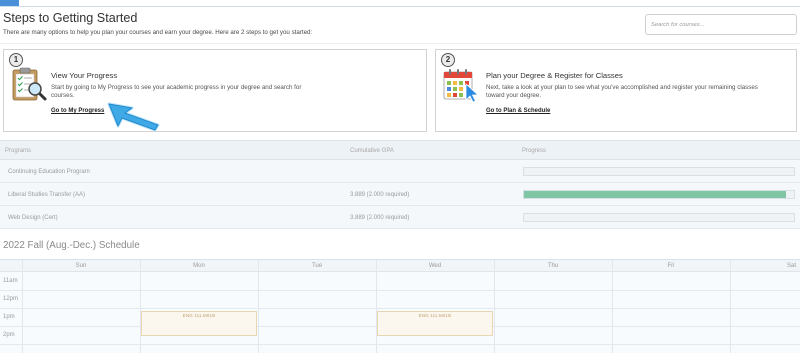  I want to click on day-header-thu: Thu, so click(553, 266).